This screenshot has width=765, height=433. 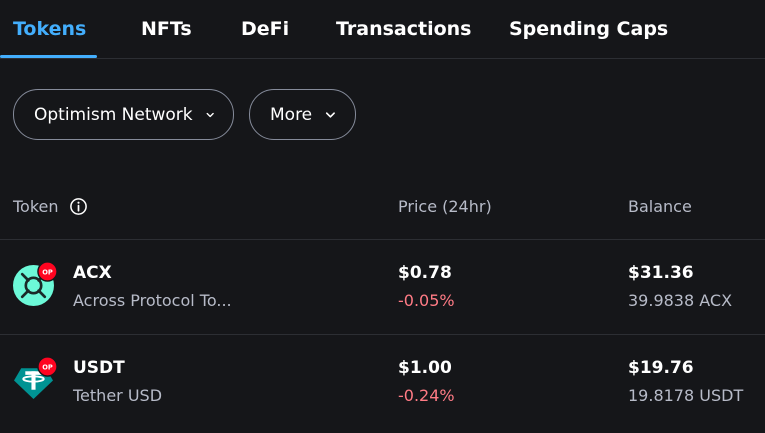 What do you see at coordinates (49, 29) in the screenshot?
I see `tab-tokens: Tokens` at bounding box center [49, 29].